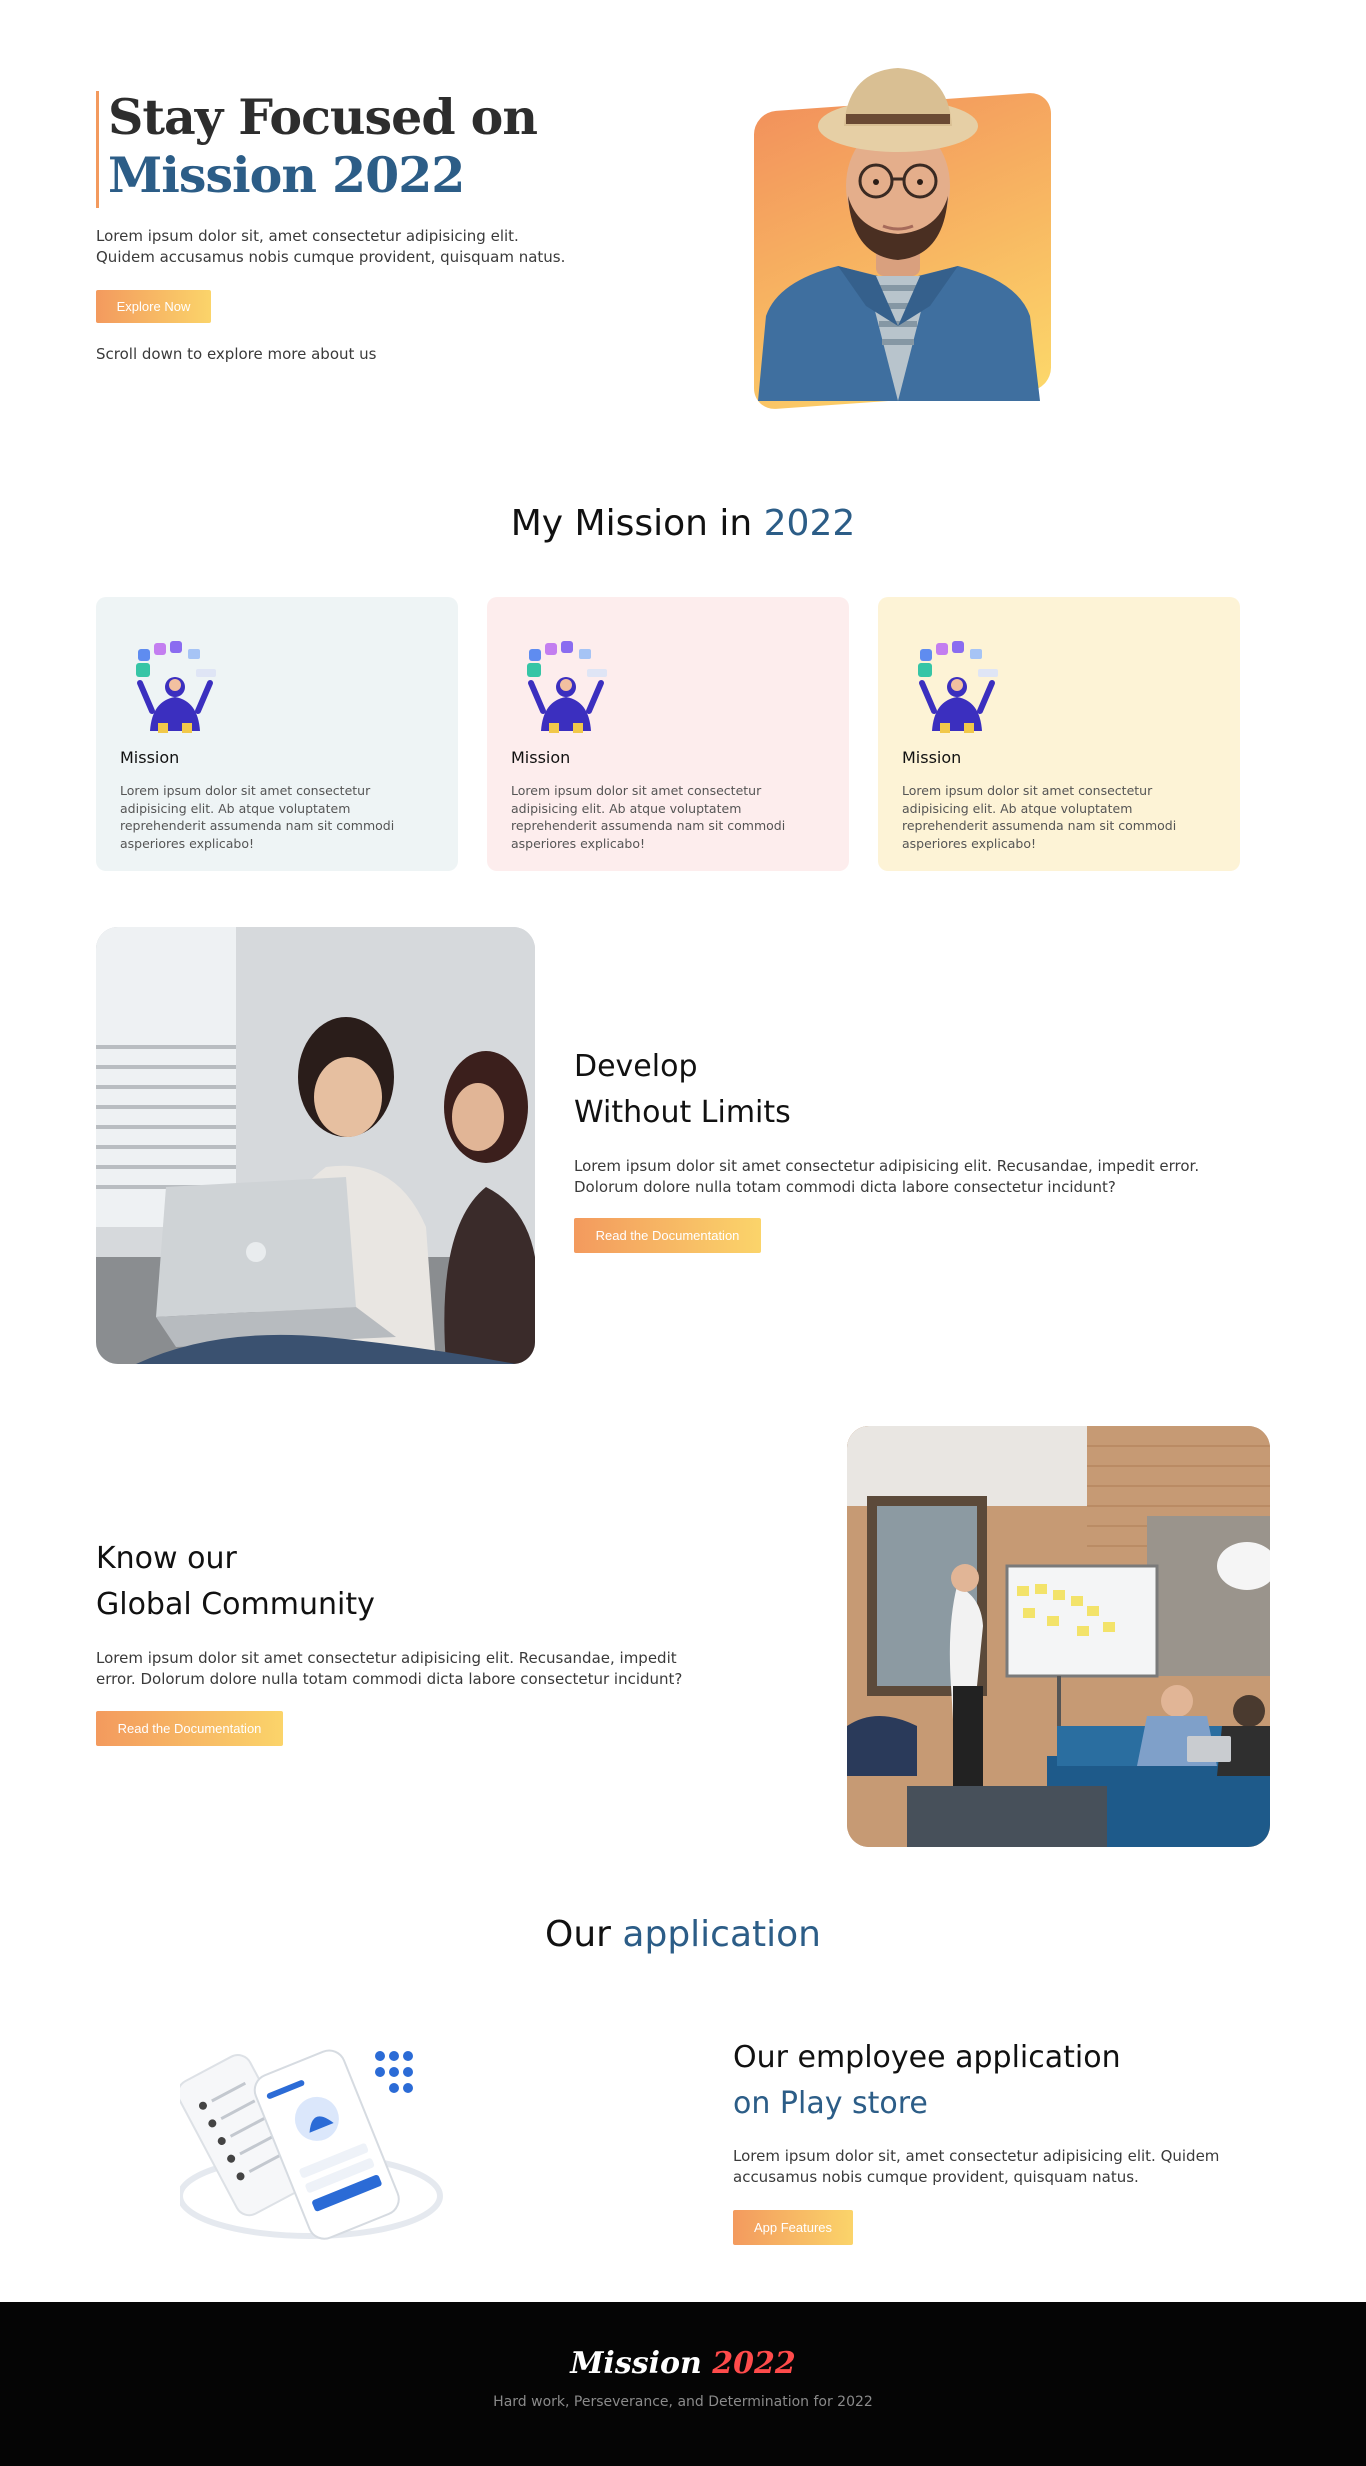 The height and width of the screenshot is (2466, 1366). Describe the element at coordinates (927, 2057) in the screenshot. I see `app-heading-line1: Our employee application` at that location.